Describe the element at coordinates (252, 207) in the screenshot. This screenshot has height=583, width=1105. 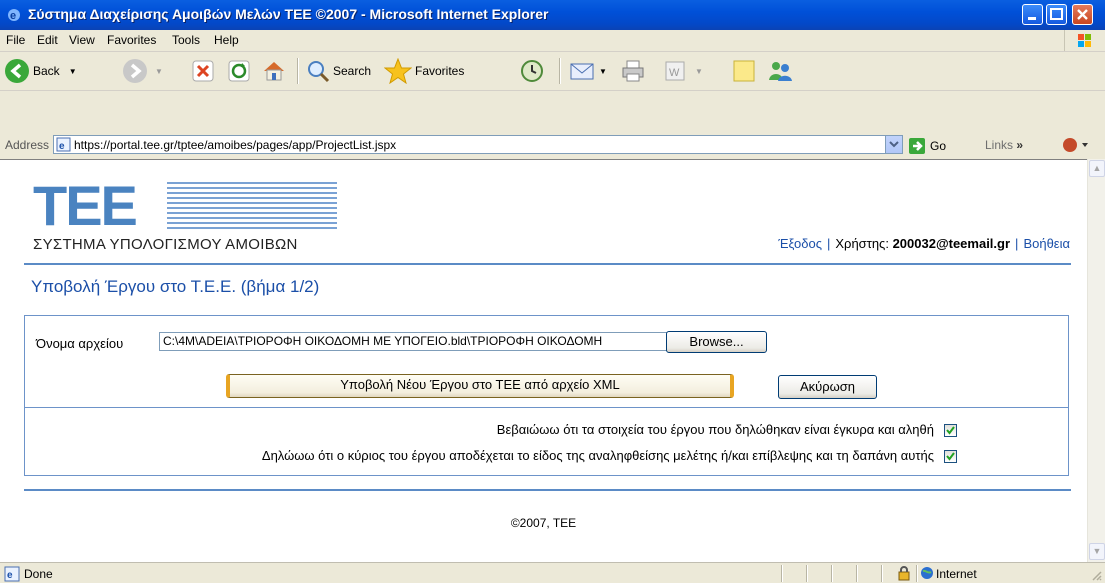
I see `logo-lines` at that location.